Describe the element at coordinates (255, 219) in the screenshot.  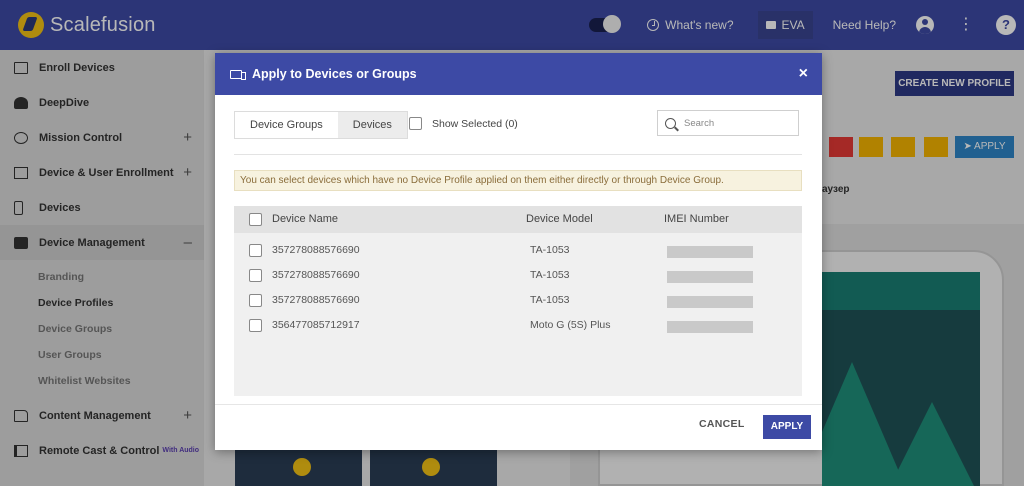
I see `select-all-checkbox` at that location.